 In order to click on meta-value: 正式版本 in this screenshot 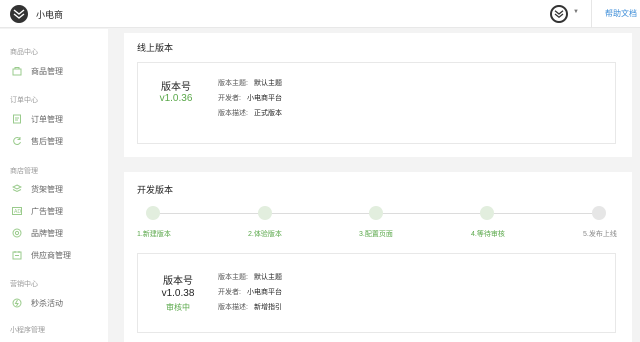, I will do `click(267, 113)`.